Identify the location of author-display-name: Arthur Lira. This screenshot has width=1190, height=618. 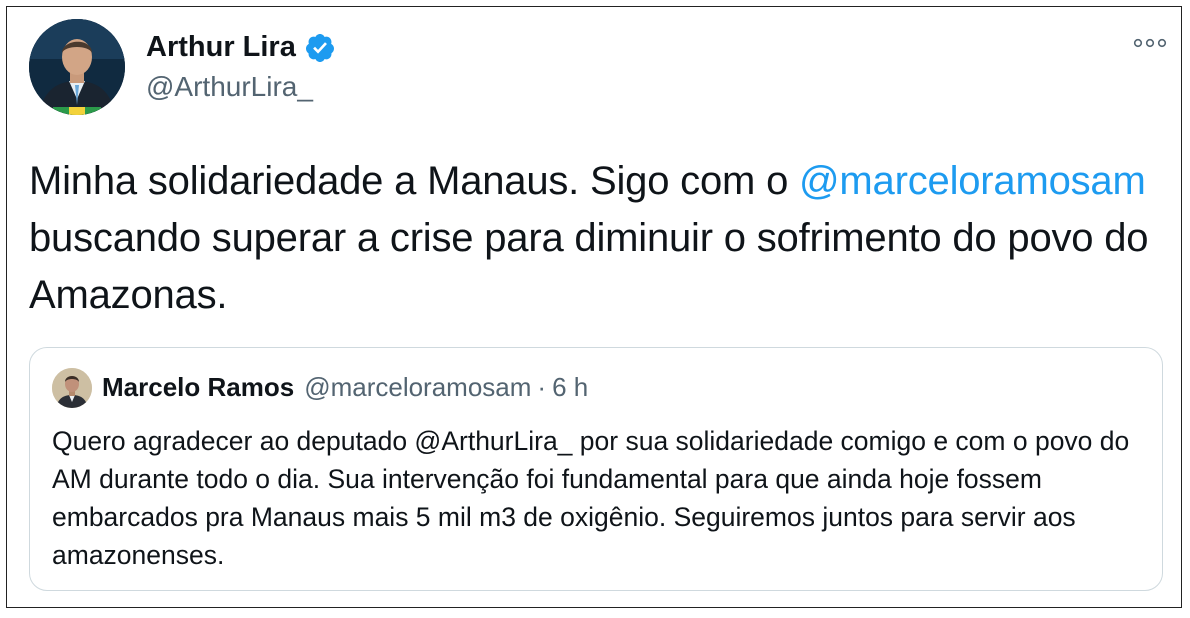
(221, 47).